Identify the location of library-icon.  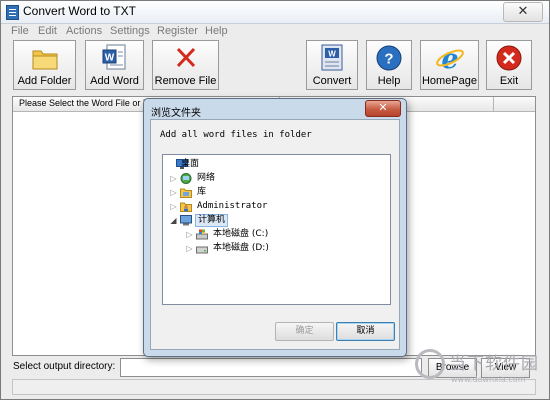
(186, 193).